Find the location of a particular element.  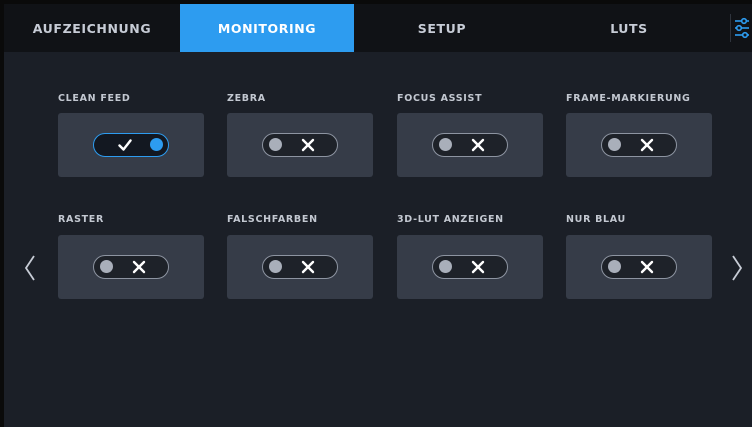

raster-toggle is located at coordinates (131, 267).